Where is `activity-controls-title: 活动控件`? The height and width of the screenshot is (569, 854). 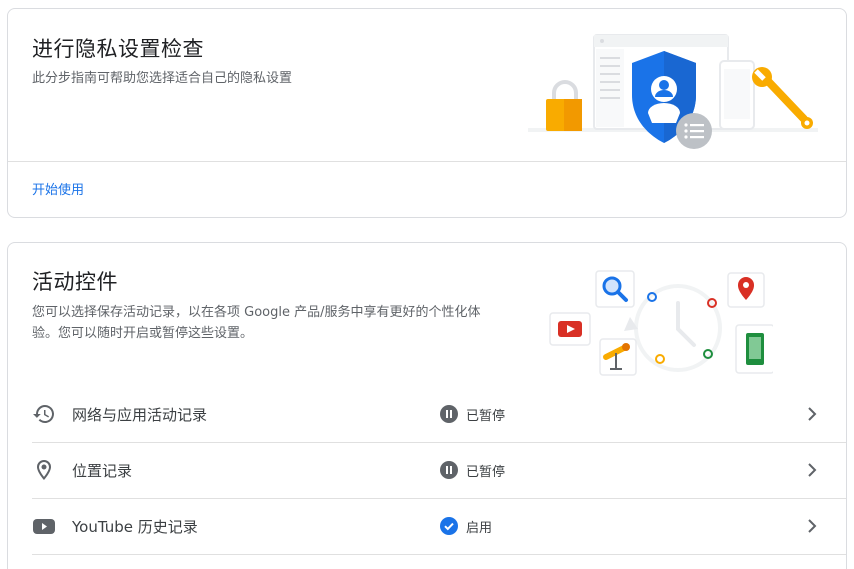
activity-controls-title: 活动控件 is located at coordinates (75, 282).